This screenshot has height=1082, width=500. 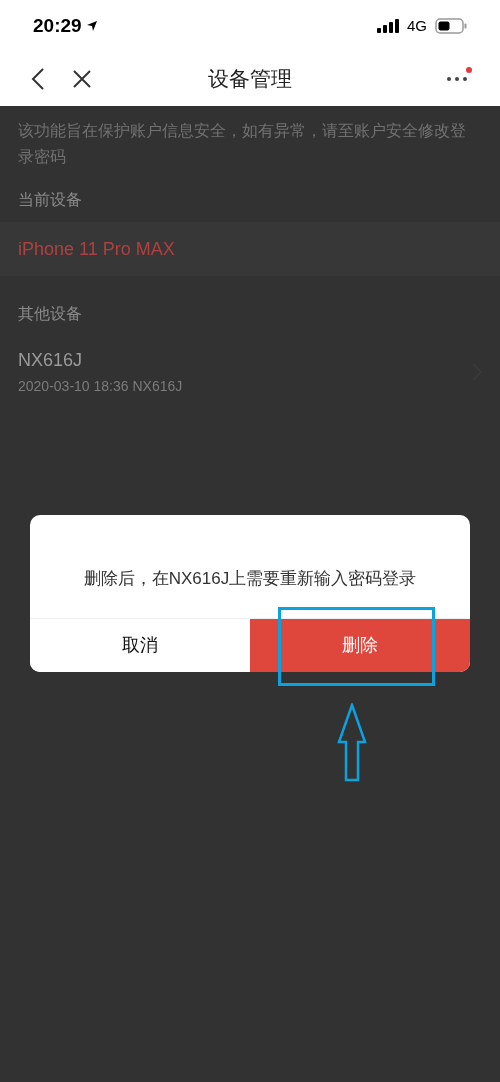 I want to click on section-label: 其他设备, so click(x=50, y=314).